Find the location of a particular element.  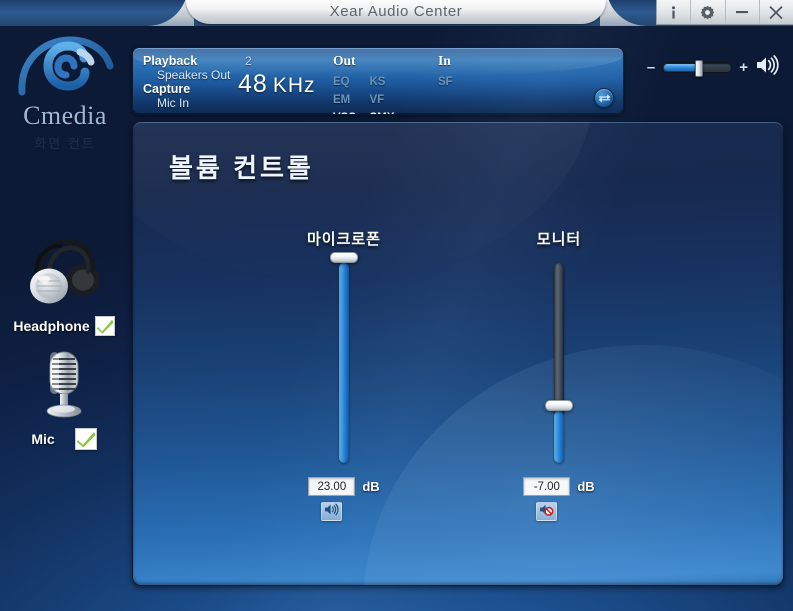

in-flags: SF is located at coordinates (454, 81).